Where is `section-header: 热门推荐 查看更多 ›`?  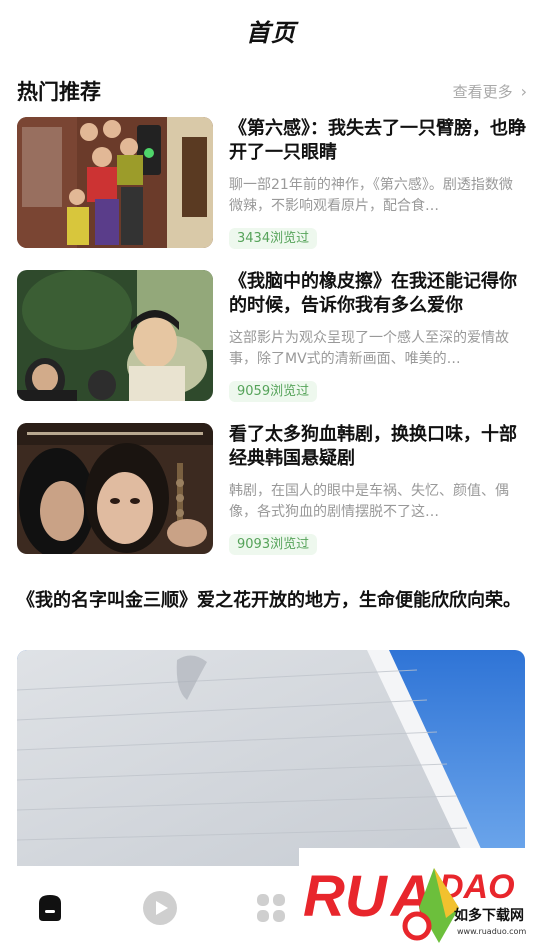 section-header: 热门推荐 查看更多 › is located at coordinates (272, 91).